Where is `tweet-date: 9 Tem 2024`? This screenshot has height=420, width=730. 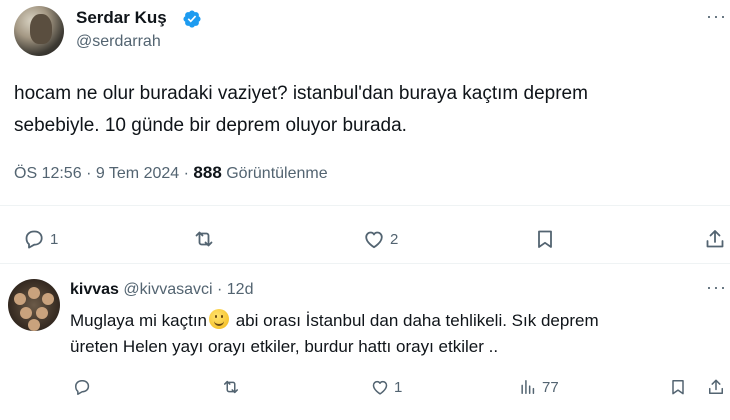 tweet-date: 9 Tem 2024 is located at coordinates (137, 173).